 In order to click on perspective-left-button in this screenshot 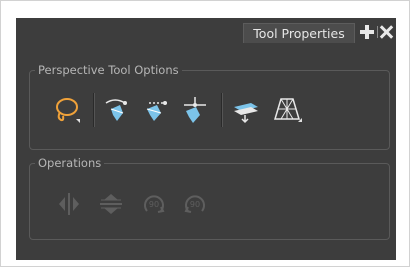, I will do `click(118, 110)`.